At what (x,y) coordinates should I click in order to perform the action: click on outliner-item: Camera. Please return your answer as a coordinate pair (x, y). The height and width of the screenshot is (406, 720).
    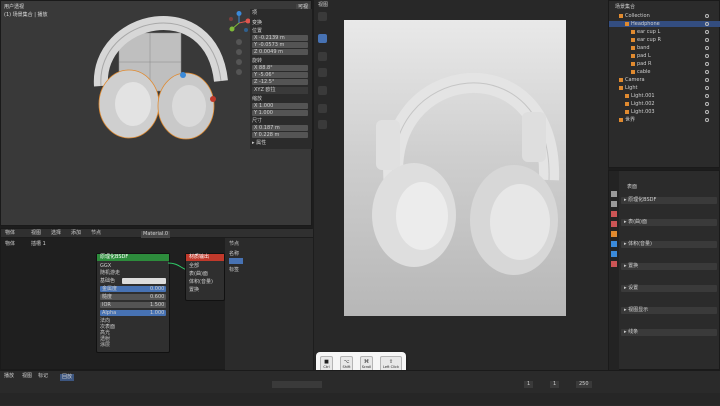
    Looking at the image, I should click on (664, 80).